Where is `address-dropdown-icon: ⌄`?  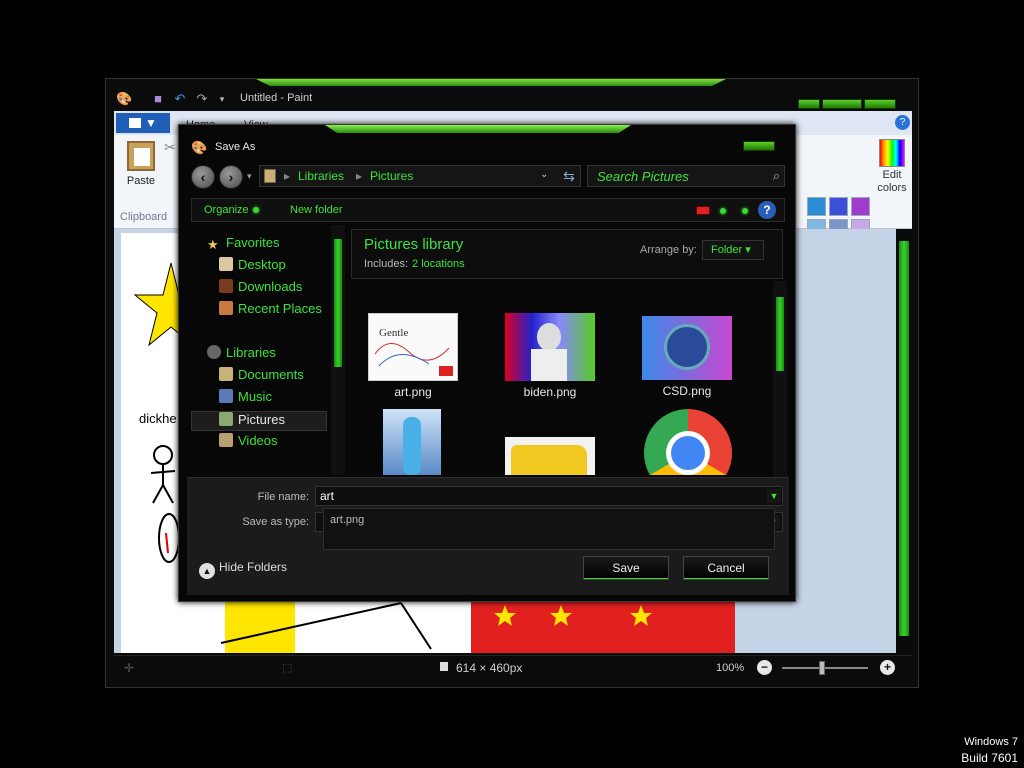
address-dropdown-icon: ⌄ is located at coordinates (544, 174).